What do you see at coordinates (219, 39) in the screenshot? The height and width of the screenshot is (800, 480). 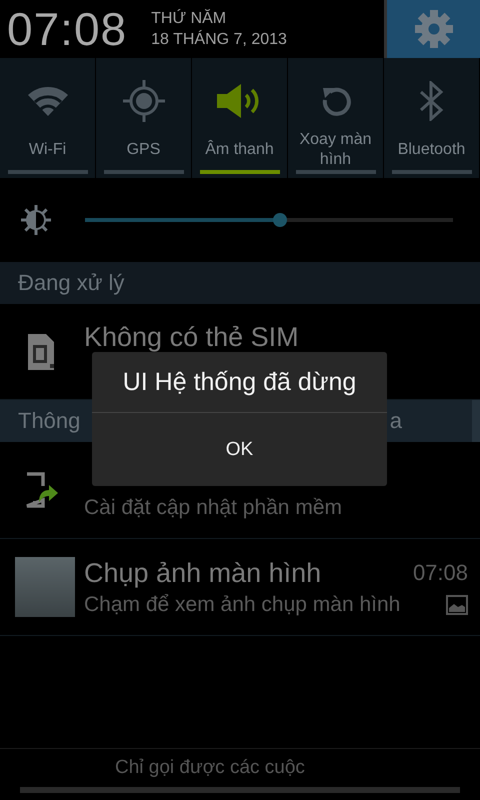 I see `date-label: 18 THÁNG 7, 2013` at bounding box center [219, 39].